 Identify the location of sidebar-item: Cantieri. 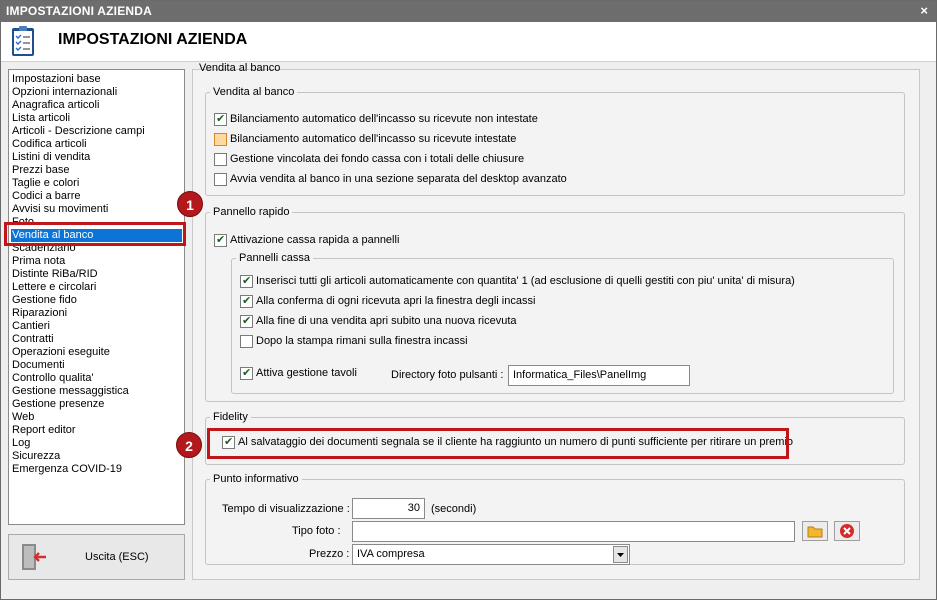
(31, 326).